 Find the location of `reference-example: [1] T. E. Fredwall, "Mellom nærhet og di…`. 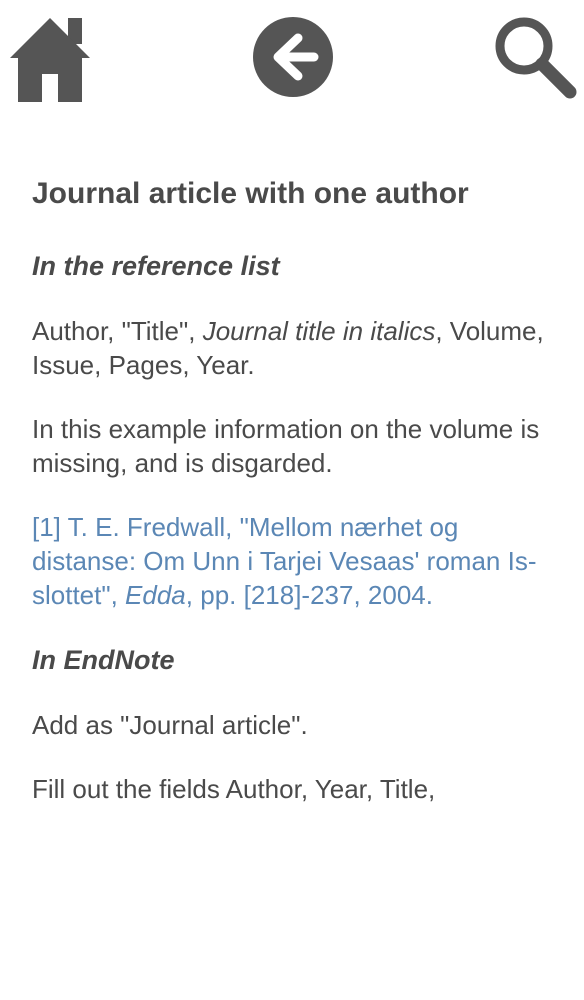

reference-example: [1] T. E. Fredwall, "Mellom nærhet og di… is located at coordinates (297, 561).